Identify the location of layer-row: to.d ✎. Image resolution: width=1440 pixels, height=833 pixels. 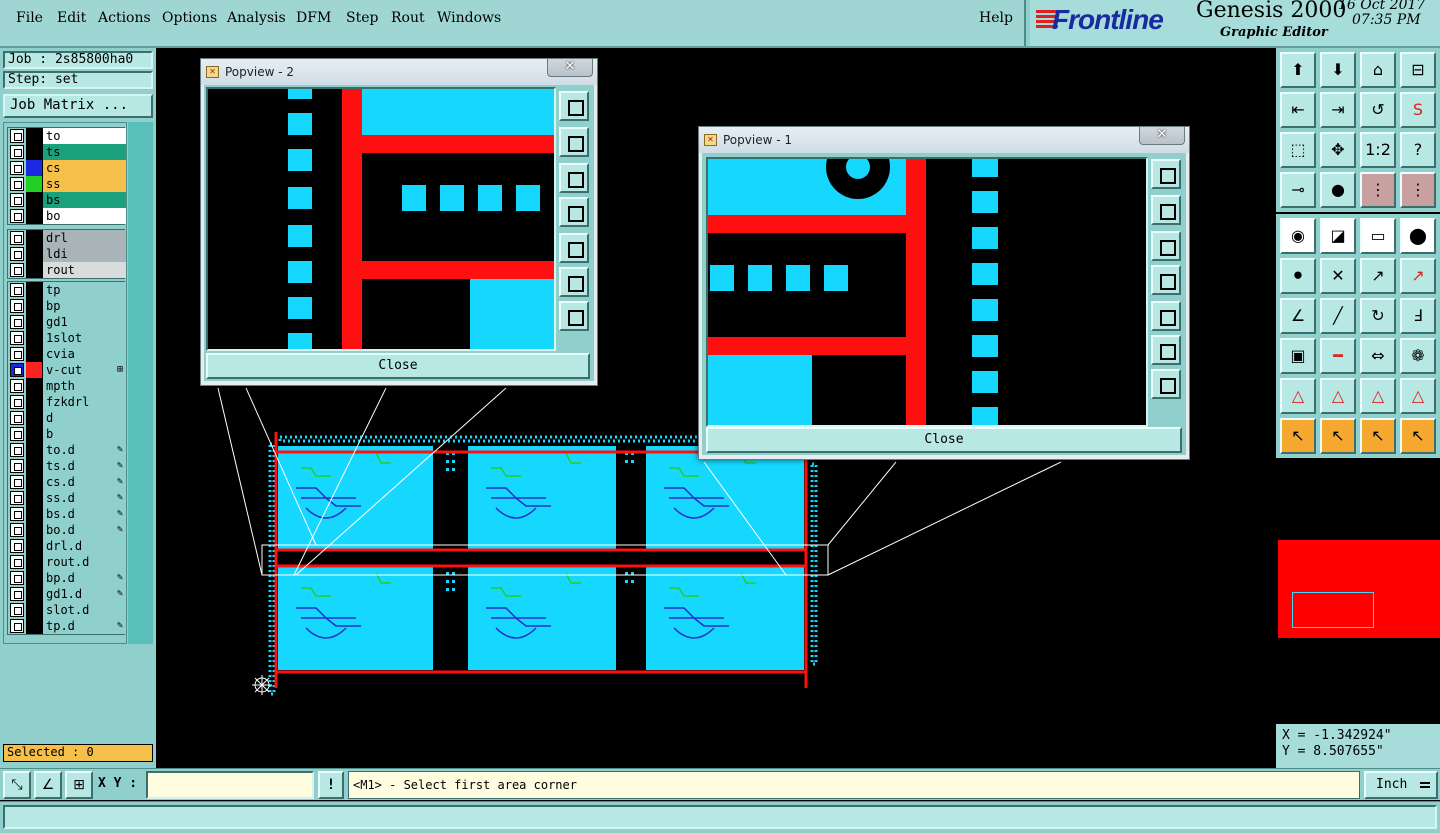
(67, 450).